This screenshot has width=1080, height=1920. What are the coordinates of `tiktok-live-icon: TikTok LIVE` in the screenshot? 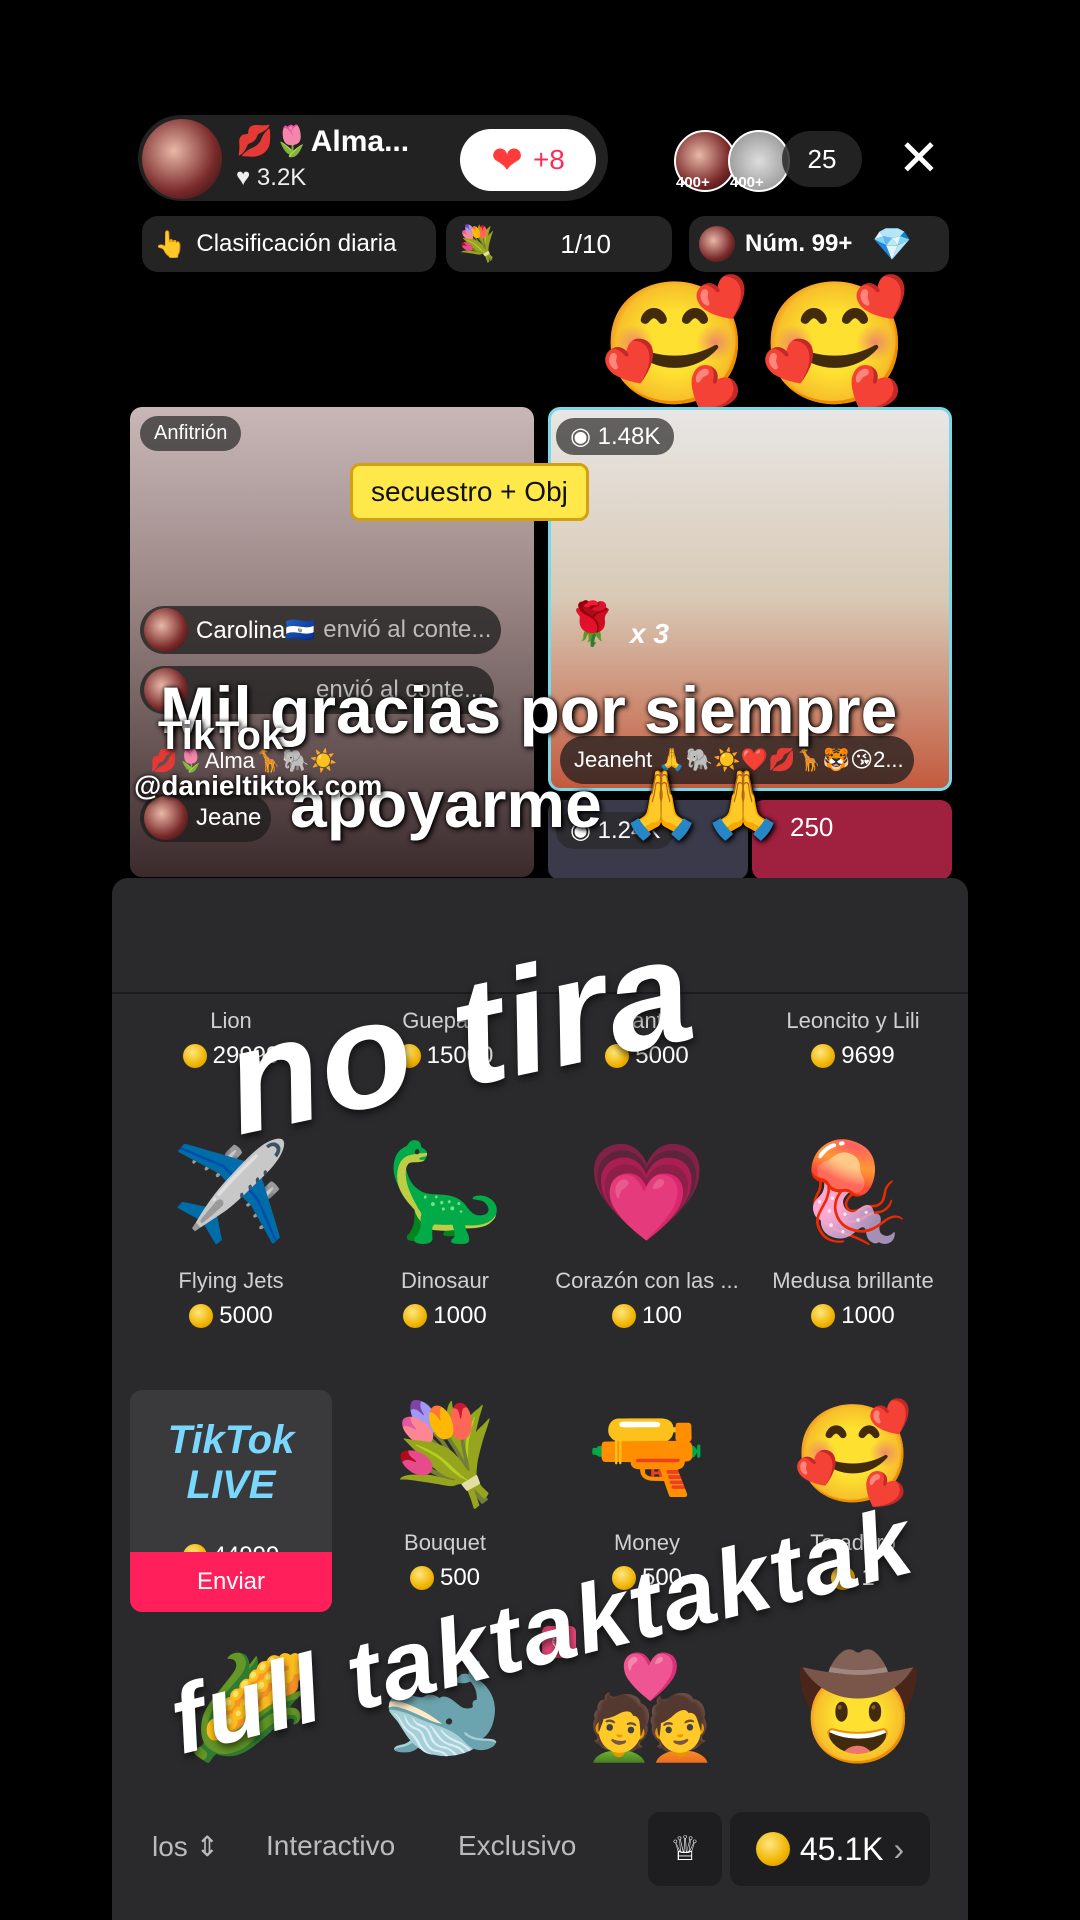 It's located at (231, 1462).